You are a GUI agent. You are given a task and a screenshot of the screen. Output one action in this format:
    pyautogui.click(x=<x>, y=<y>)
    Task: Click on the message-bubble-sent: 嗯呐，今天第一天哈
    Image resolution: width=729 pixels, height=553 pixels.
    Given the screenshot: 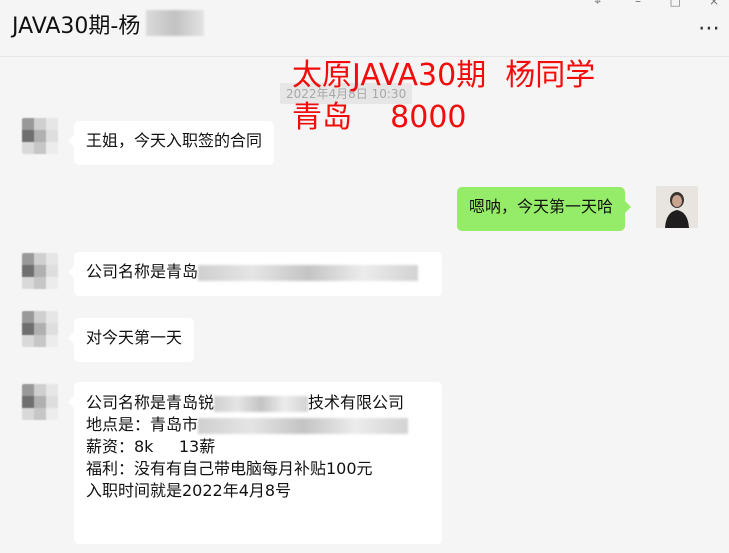 What is the action you would take?
    pyautogui.click(x=544, y=209)
    